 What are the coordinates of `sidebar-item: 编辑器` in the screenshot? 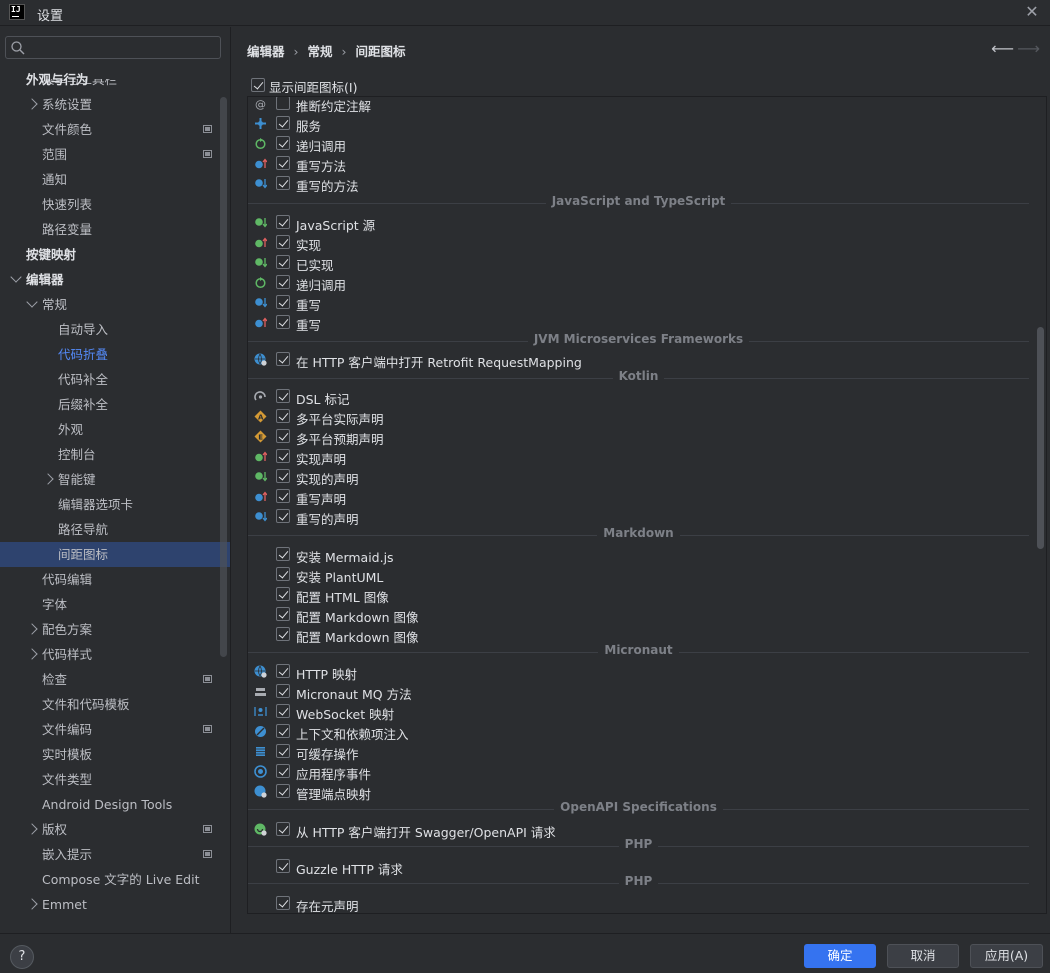 It's located at (115, 279).